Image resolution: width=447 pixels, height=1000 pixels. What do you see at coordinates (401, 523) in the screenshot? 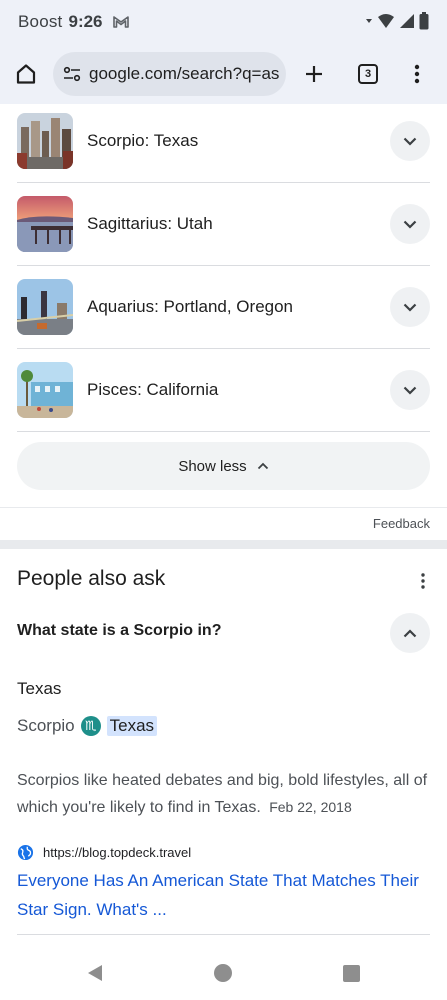
I see `feedback-link: Feedback` at bounding box center [401, 523].